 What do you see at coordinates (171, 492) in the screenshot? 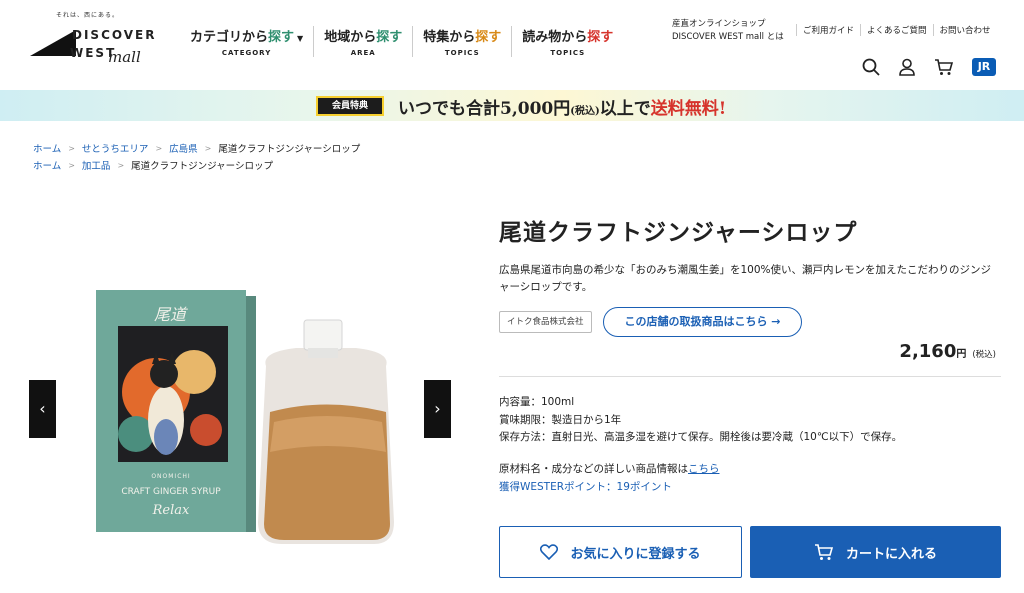
I see `box-name: CRAFT GINGER SYRUP` at bounding box center [171, 492].